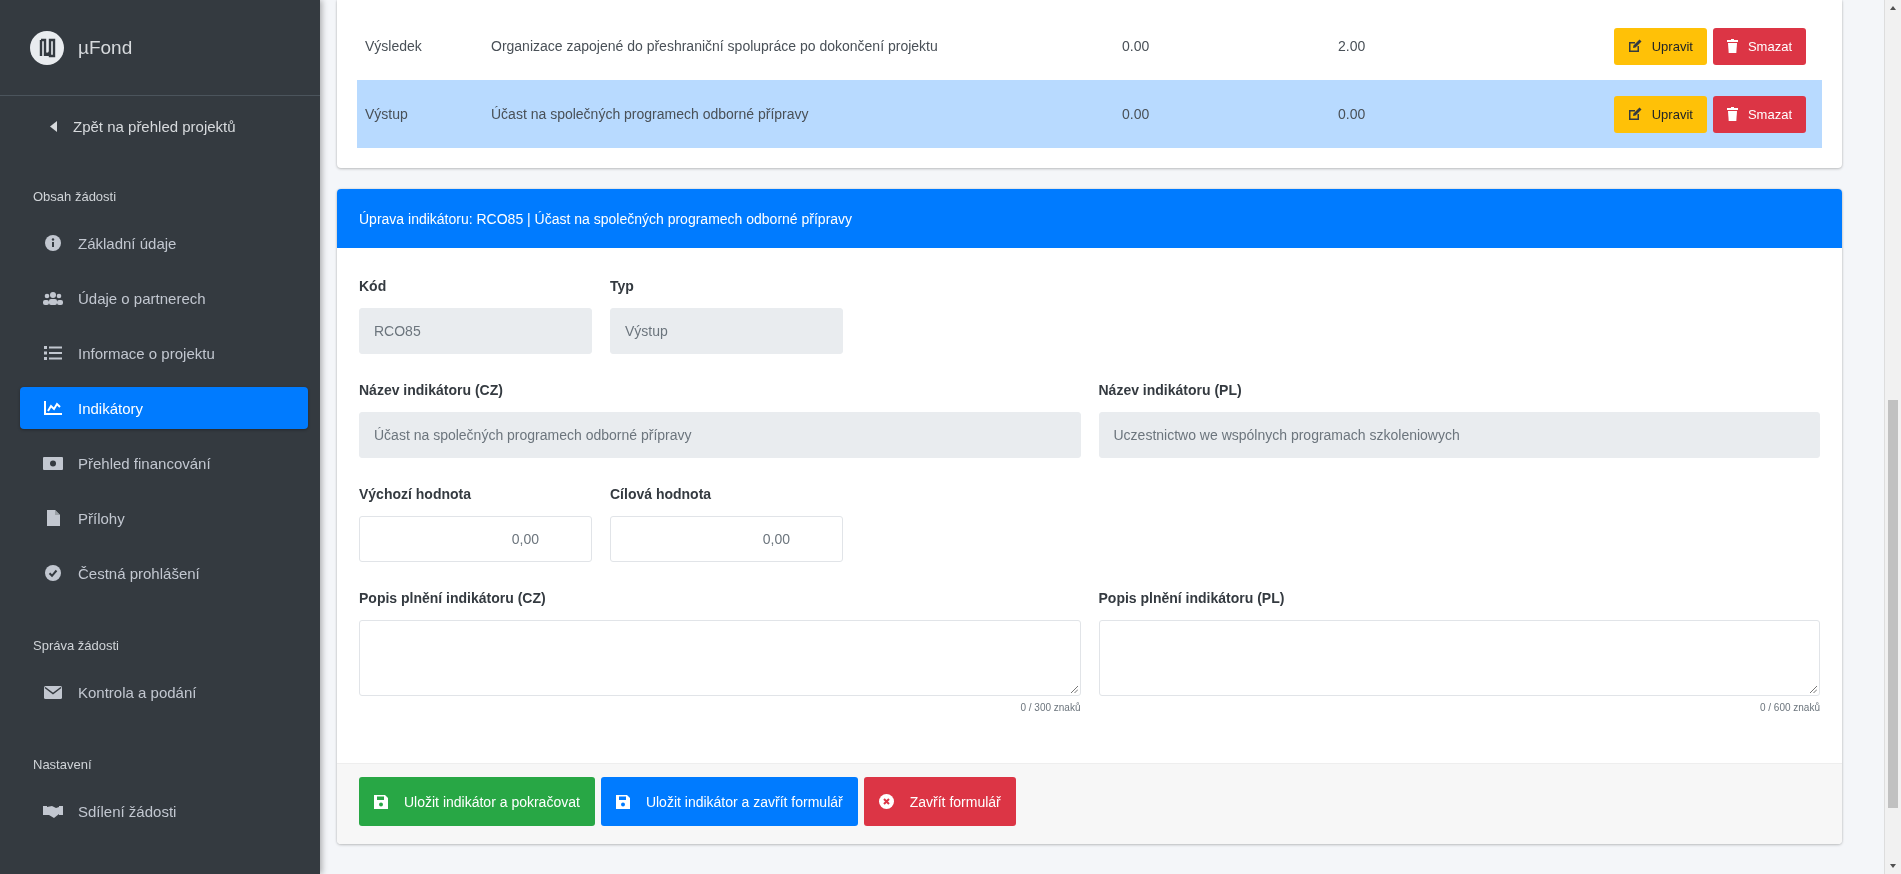 The width and height of the screenshot is (1901, 874). I want to click on readonly-field: RCO85, so click(475, 331).